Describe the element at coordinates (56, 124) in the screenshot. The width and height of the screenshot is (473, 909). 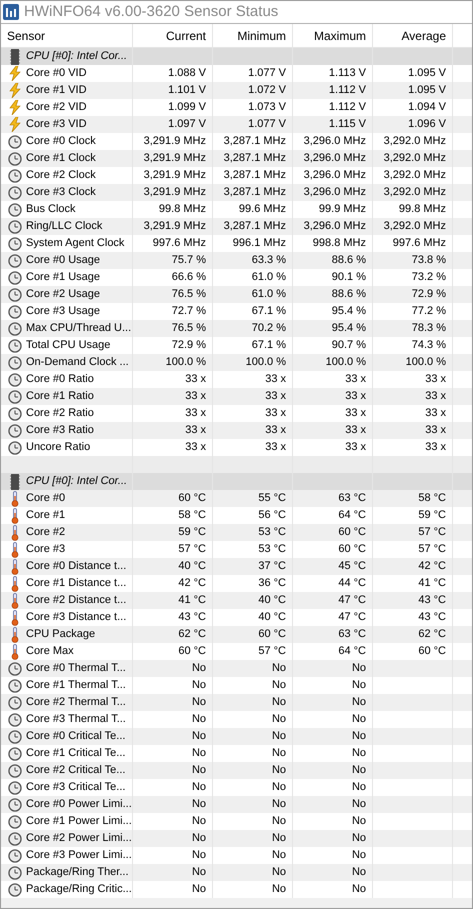
I see `sensor-name: Core #3 VID` at that location.